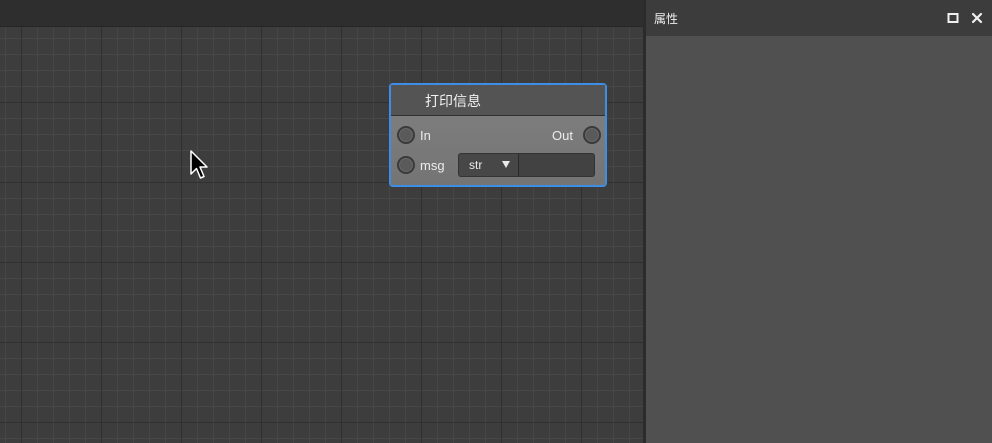  Describe the element at coordinates (425, 135) in the screenshot. I see `in-pin-label: In` at that location.